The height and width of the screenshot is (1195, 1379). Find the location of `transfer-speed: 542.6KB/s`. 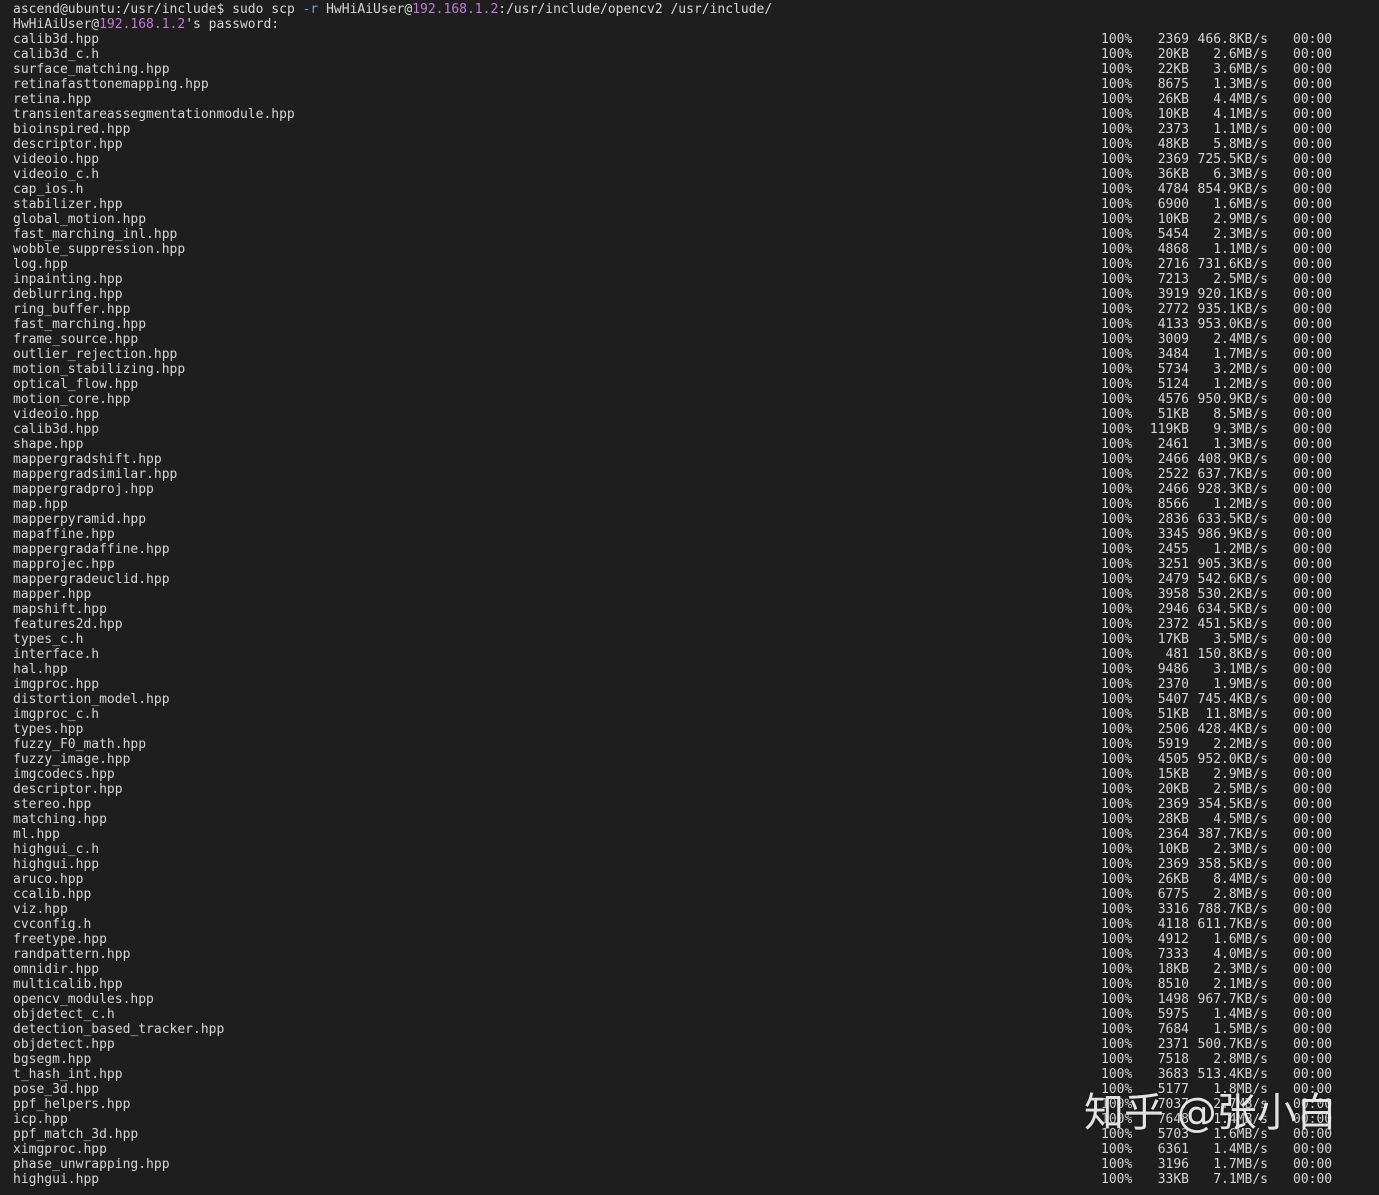

transfer-speed: 542.6KB/s is located at coordinates (1232, 579).